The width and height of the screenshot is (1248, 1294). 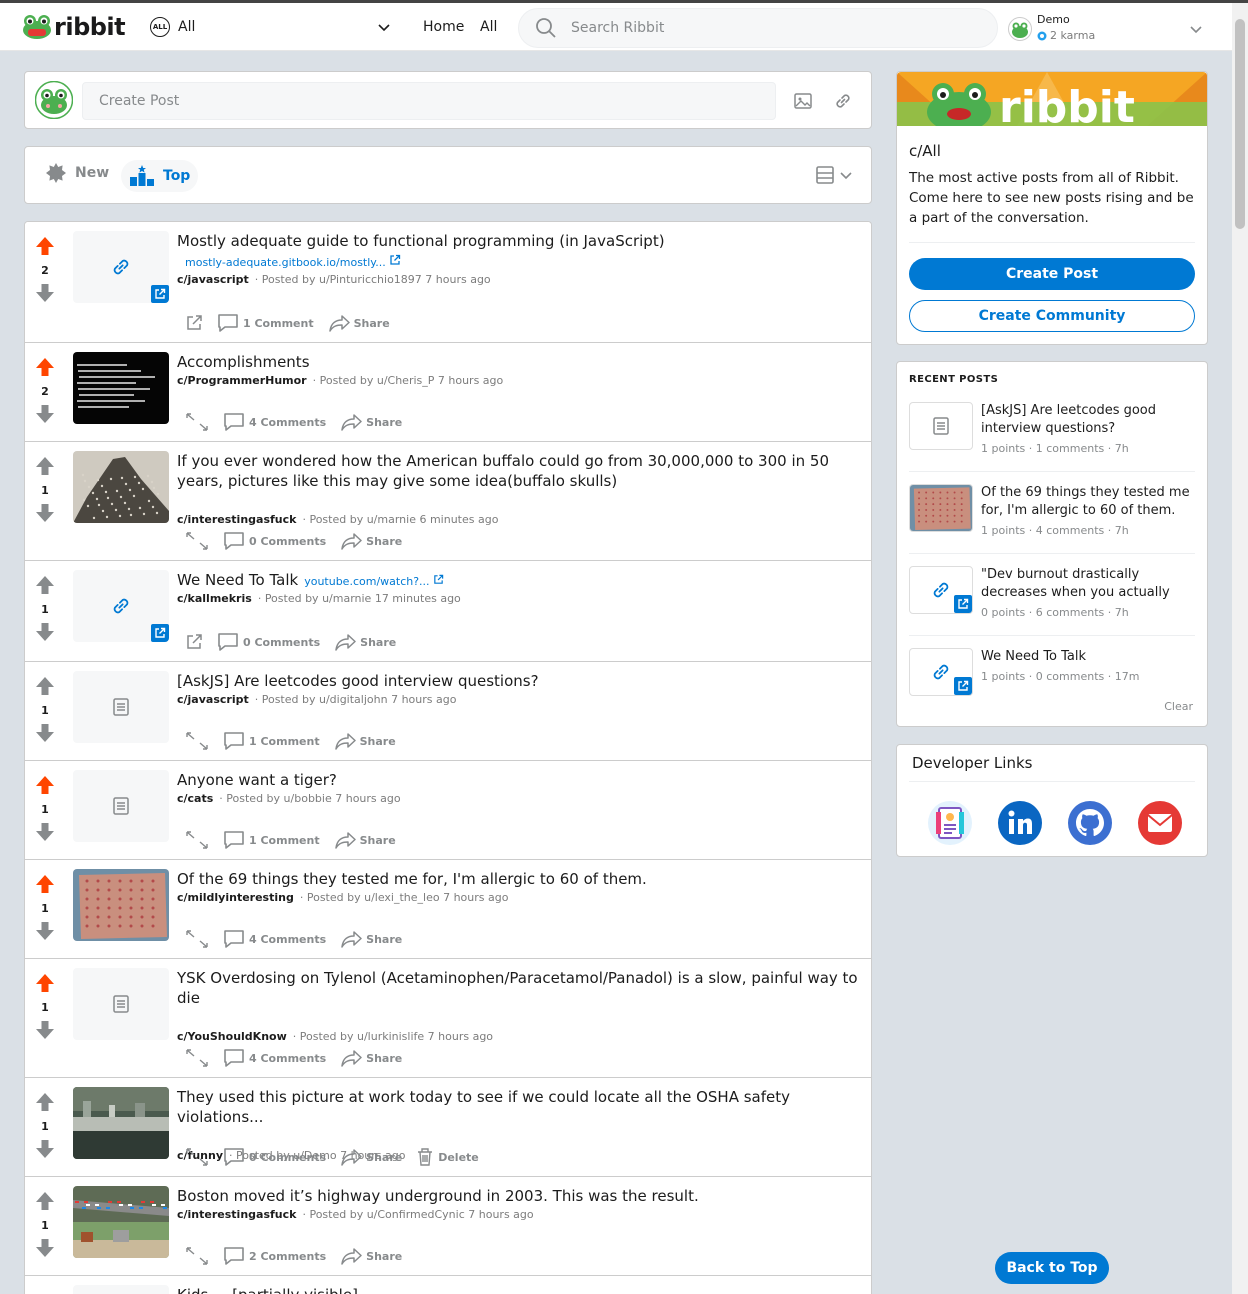 What do you see at coordinates (236, 519) in the screenshot?
I see `post-community-link: c/interestingasfuck` at bounding box center [236, 519].